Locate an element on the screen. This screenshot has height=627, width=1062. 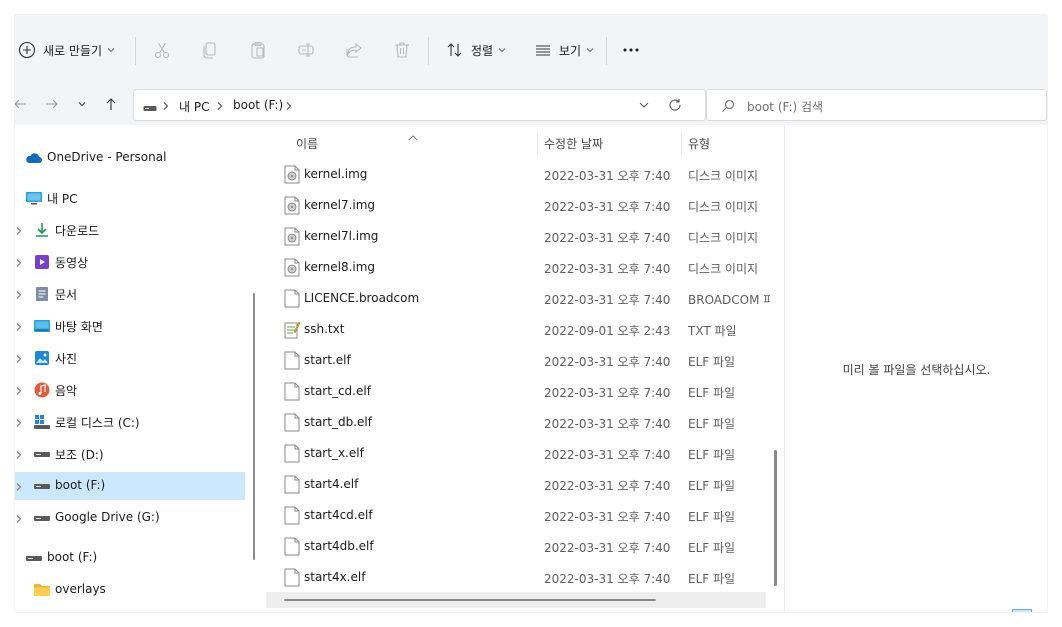
column-header-type: 유형 is located at coordinates (699, 143).